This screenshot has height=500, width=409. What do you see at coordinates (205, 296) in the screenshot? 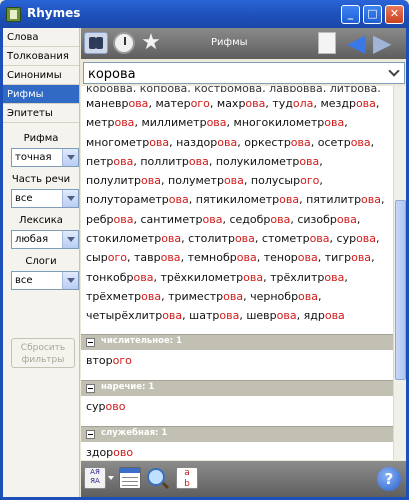
I see `rhyme-word: триместрова` at bounding box center [205, 296].